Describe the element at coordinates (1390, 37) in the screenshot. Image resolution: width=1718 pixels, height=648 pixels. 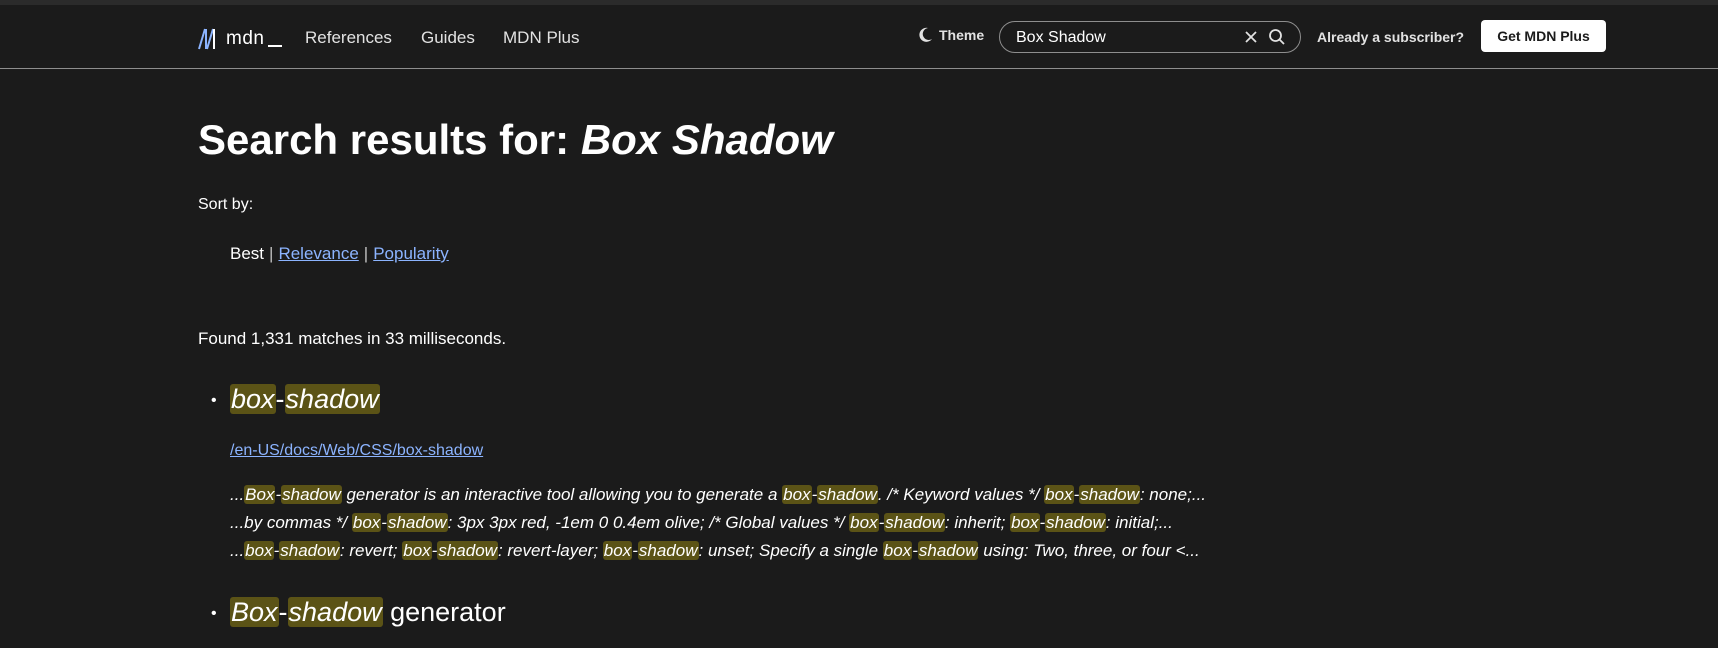
I see `already-subscriber-link: Already a subscriber?` at that location.